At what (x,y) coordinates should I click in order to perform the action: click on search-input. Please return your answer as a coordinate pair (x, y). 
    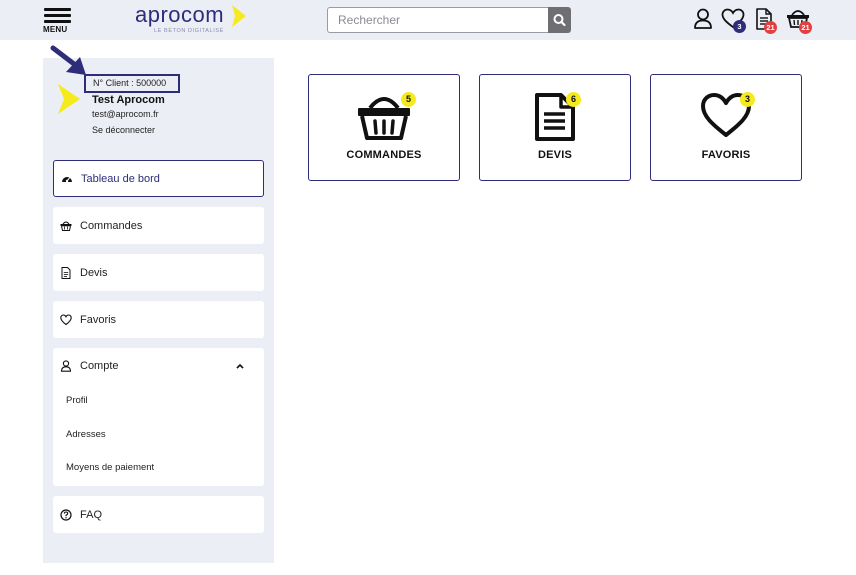
    Looking at the image, I should click on (438, 20).